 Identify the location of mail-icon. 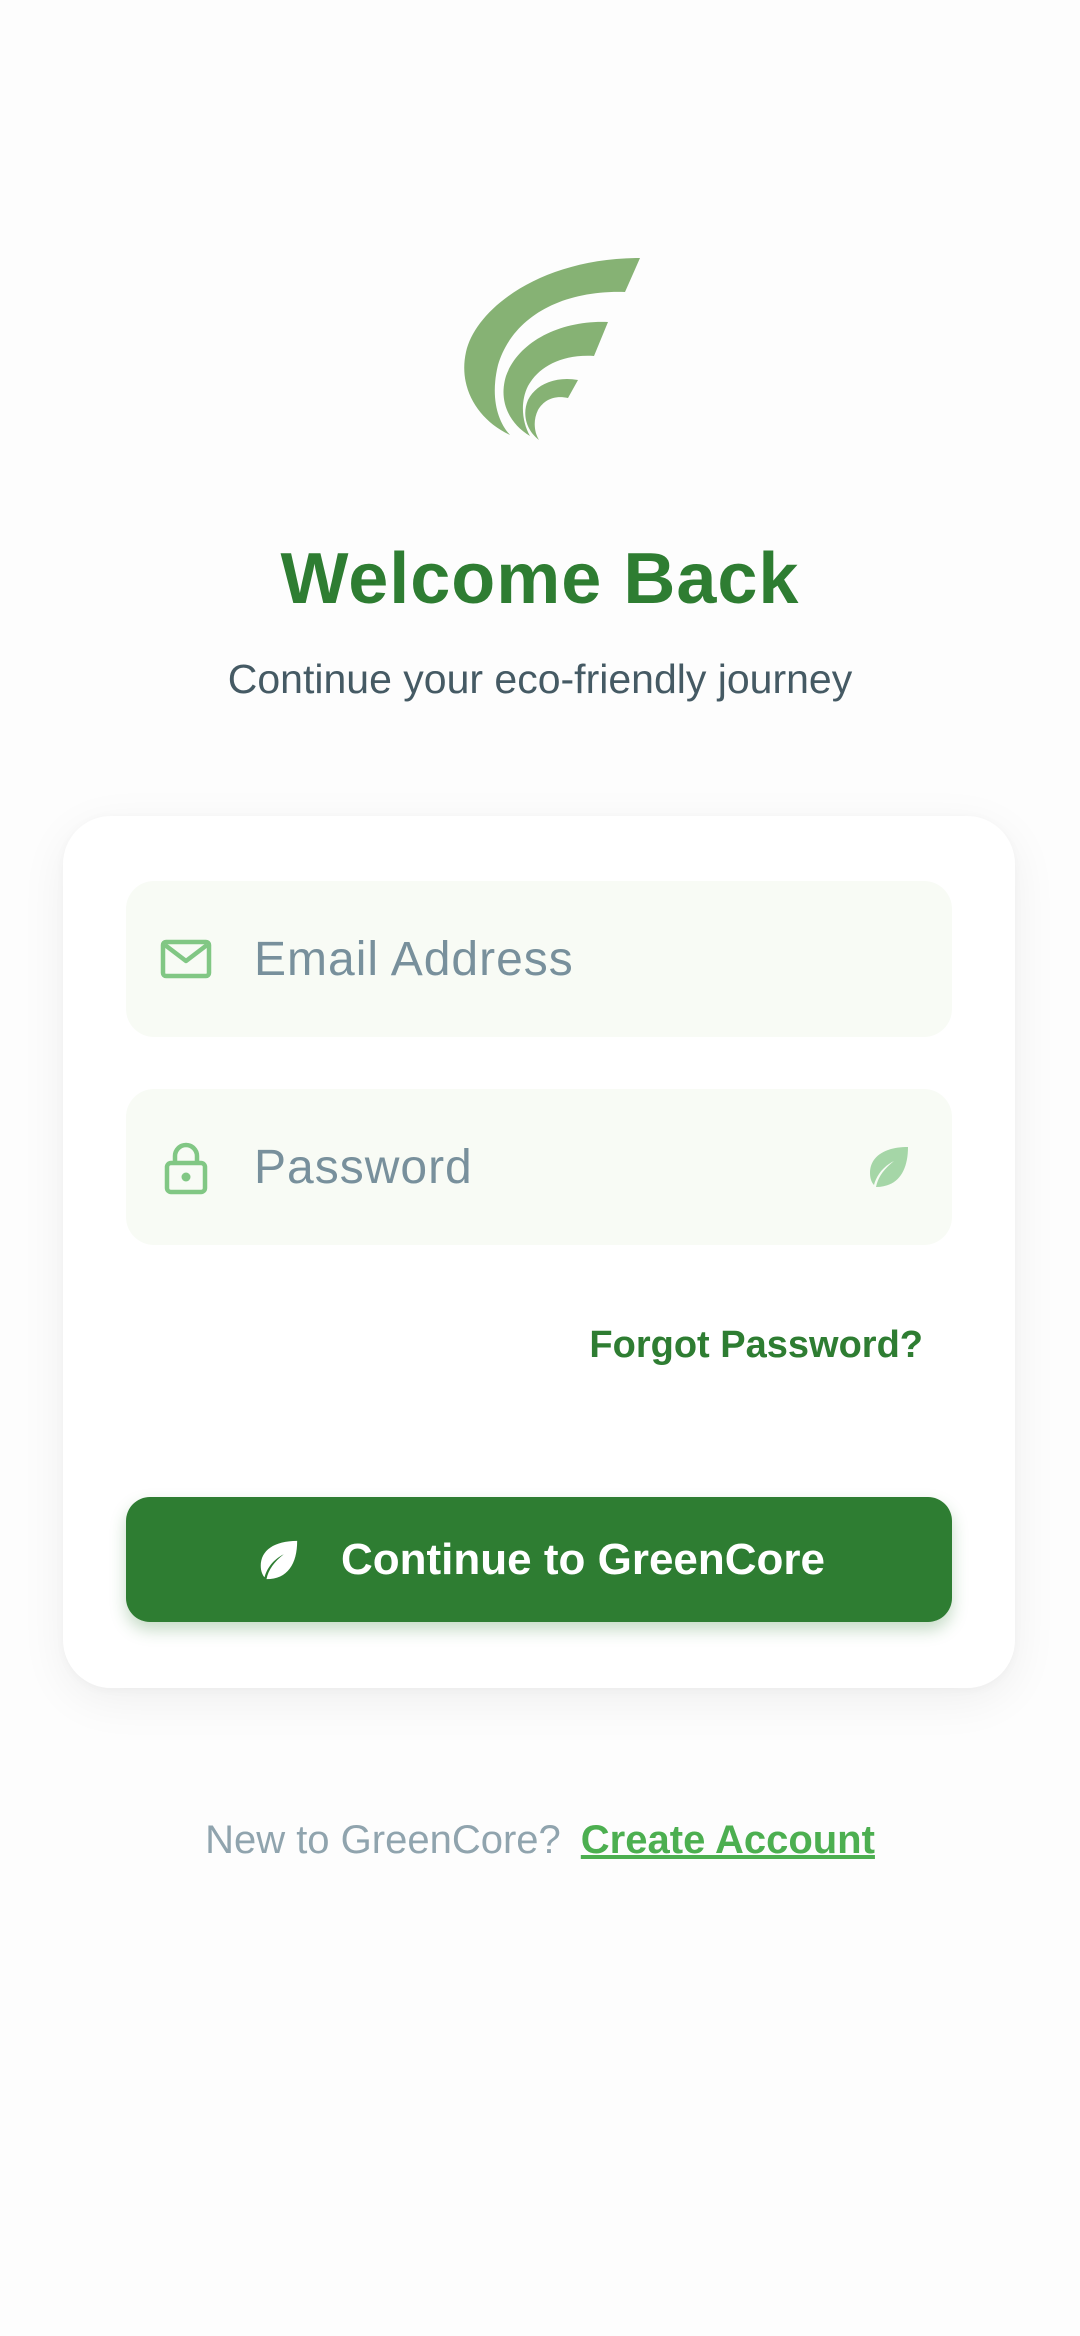
(186, 959).